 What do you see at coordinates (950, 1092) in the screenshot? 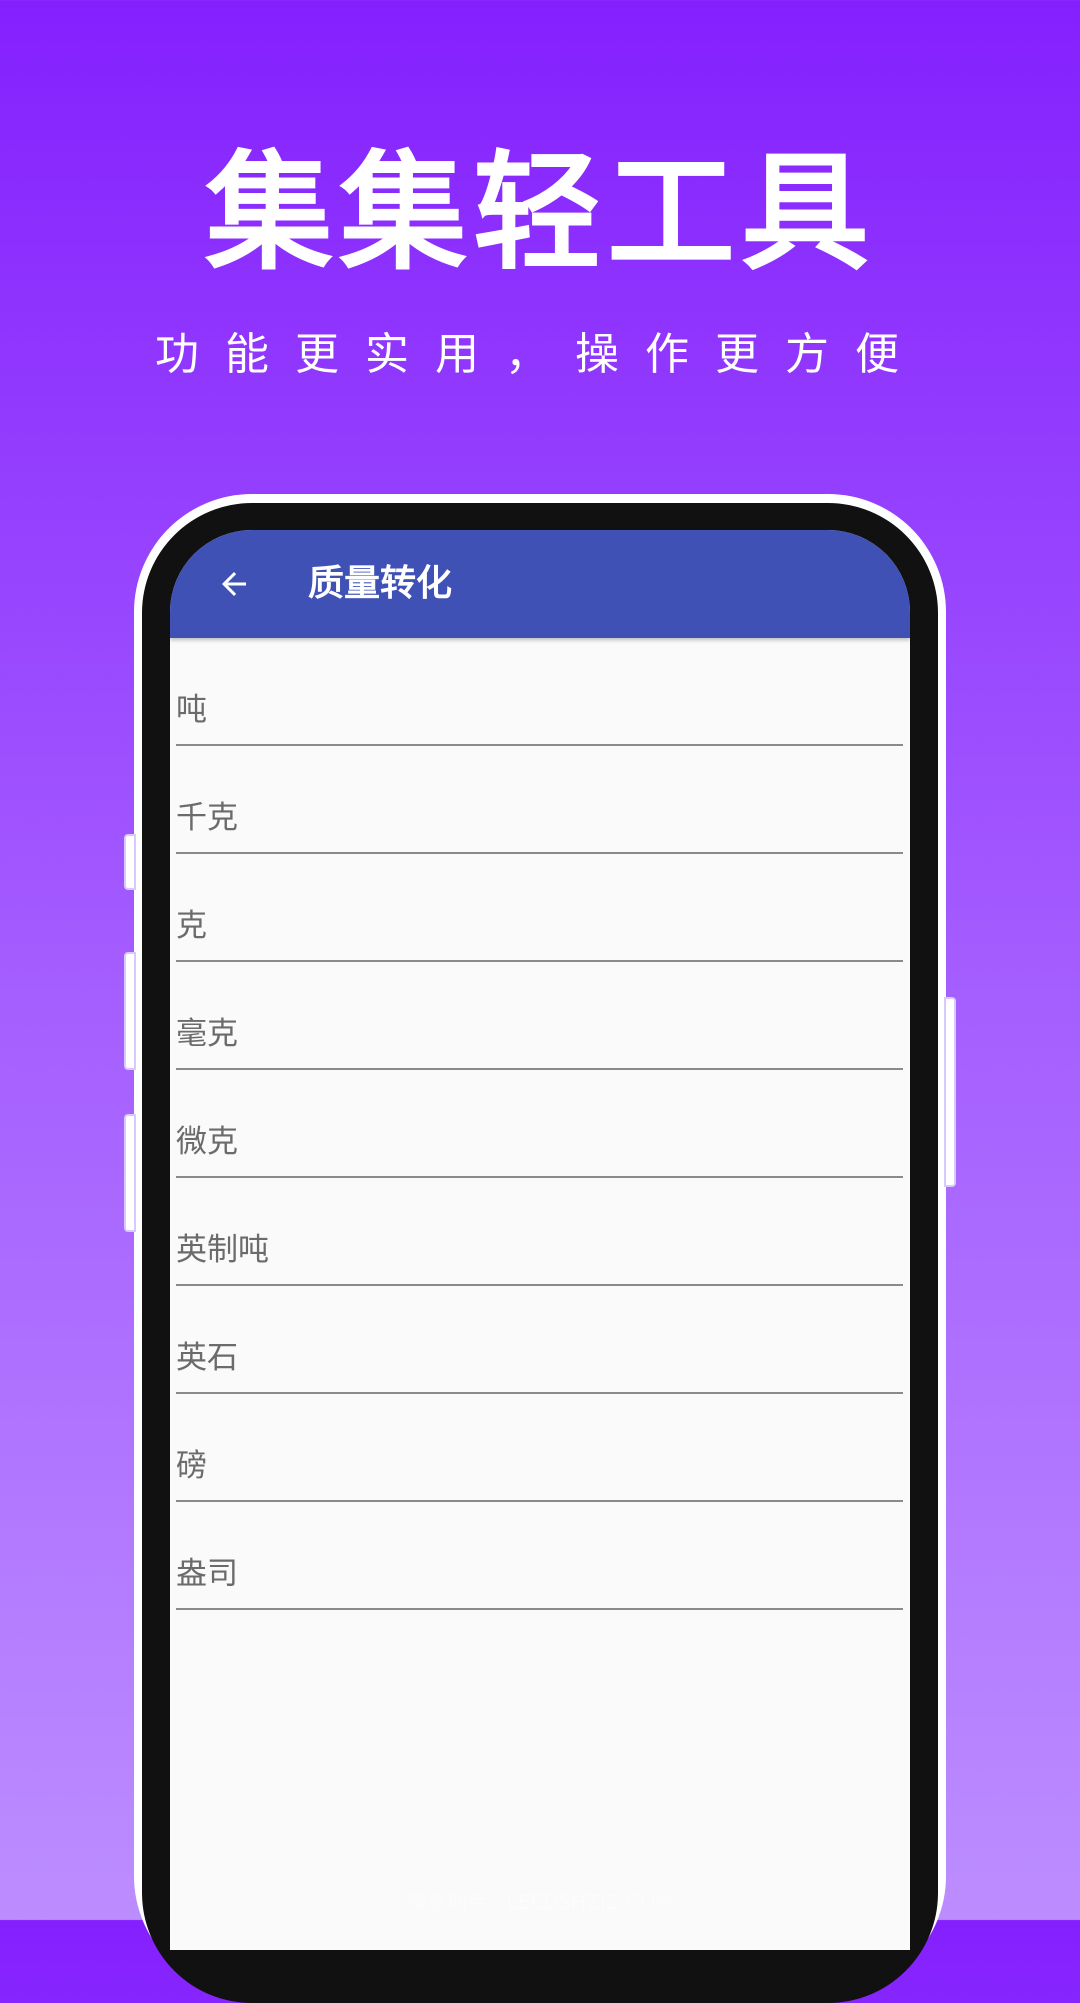
I see `phone-side-button-right` at bounding box center [950, 1092].